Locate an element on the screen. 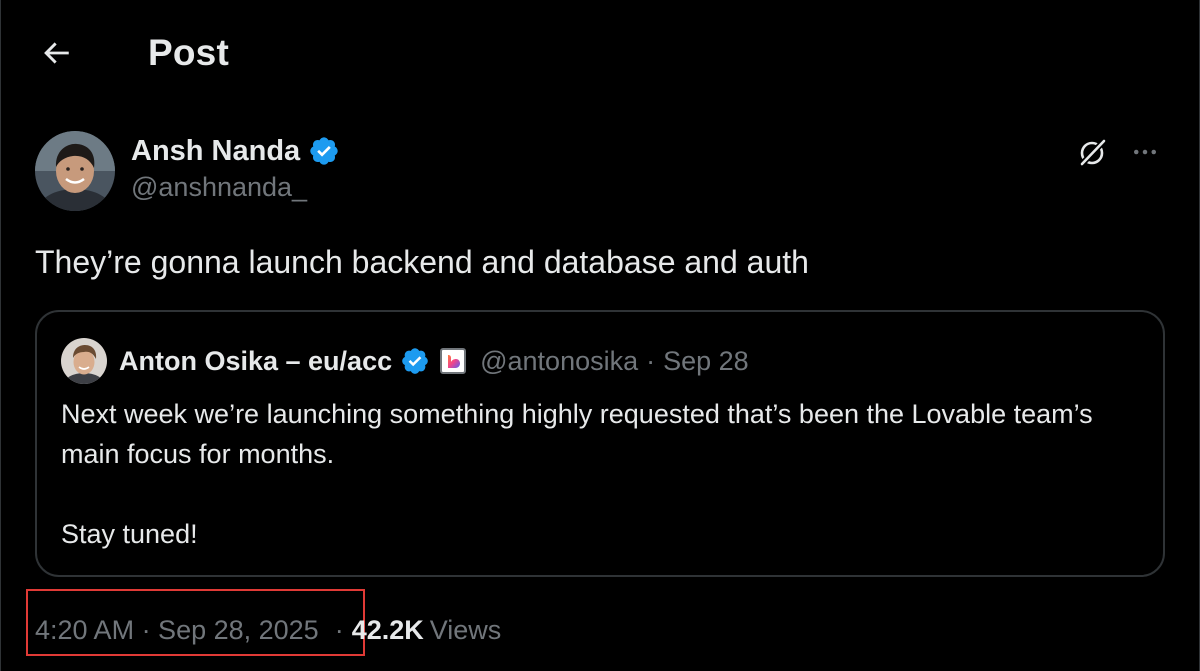 The image size is (1200, 671). arrow-left-icon is located at coordinates (56, 53).